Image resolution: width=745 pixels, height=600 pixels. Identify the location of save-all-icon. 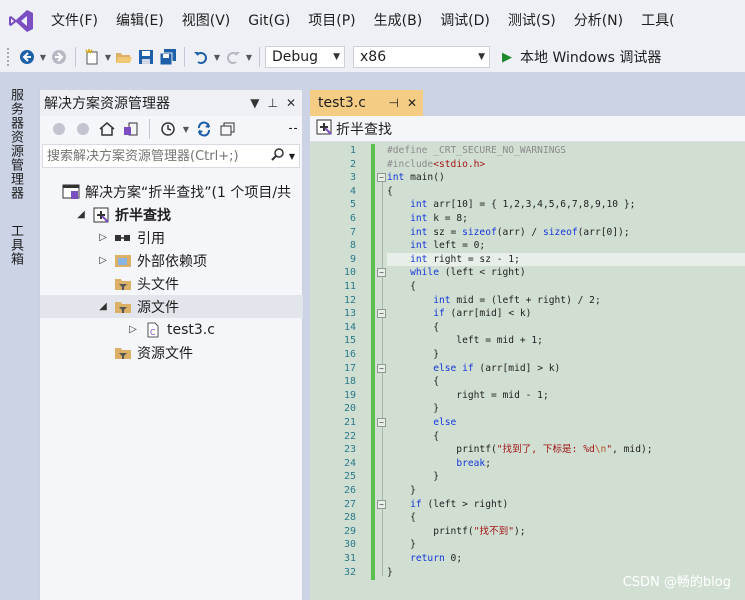
(168, 57).